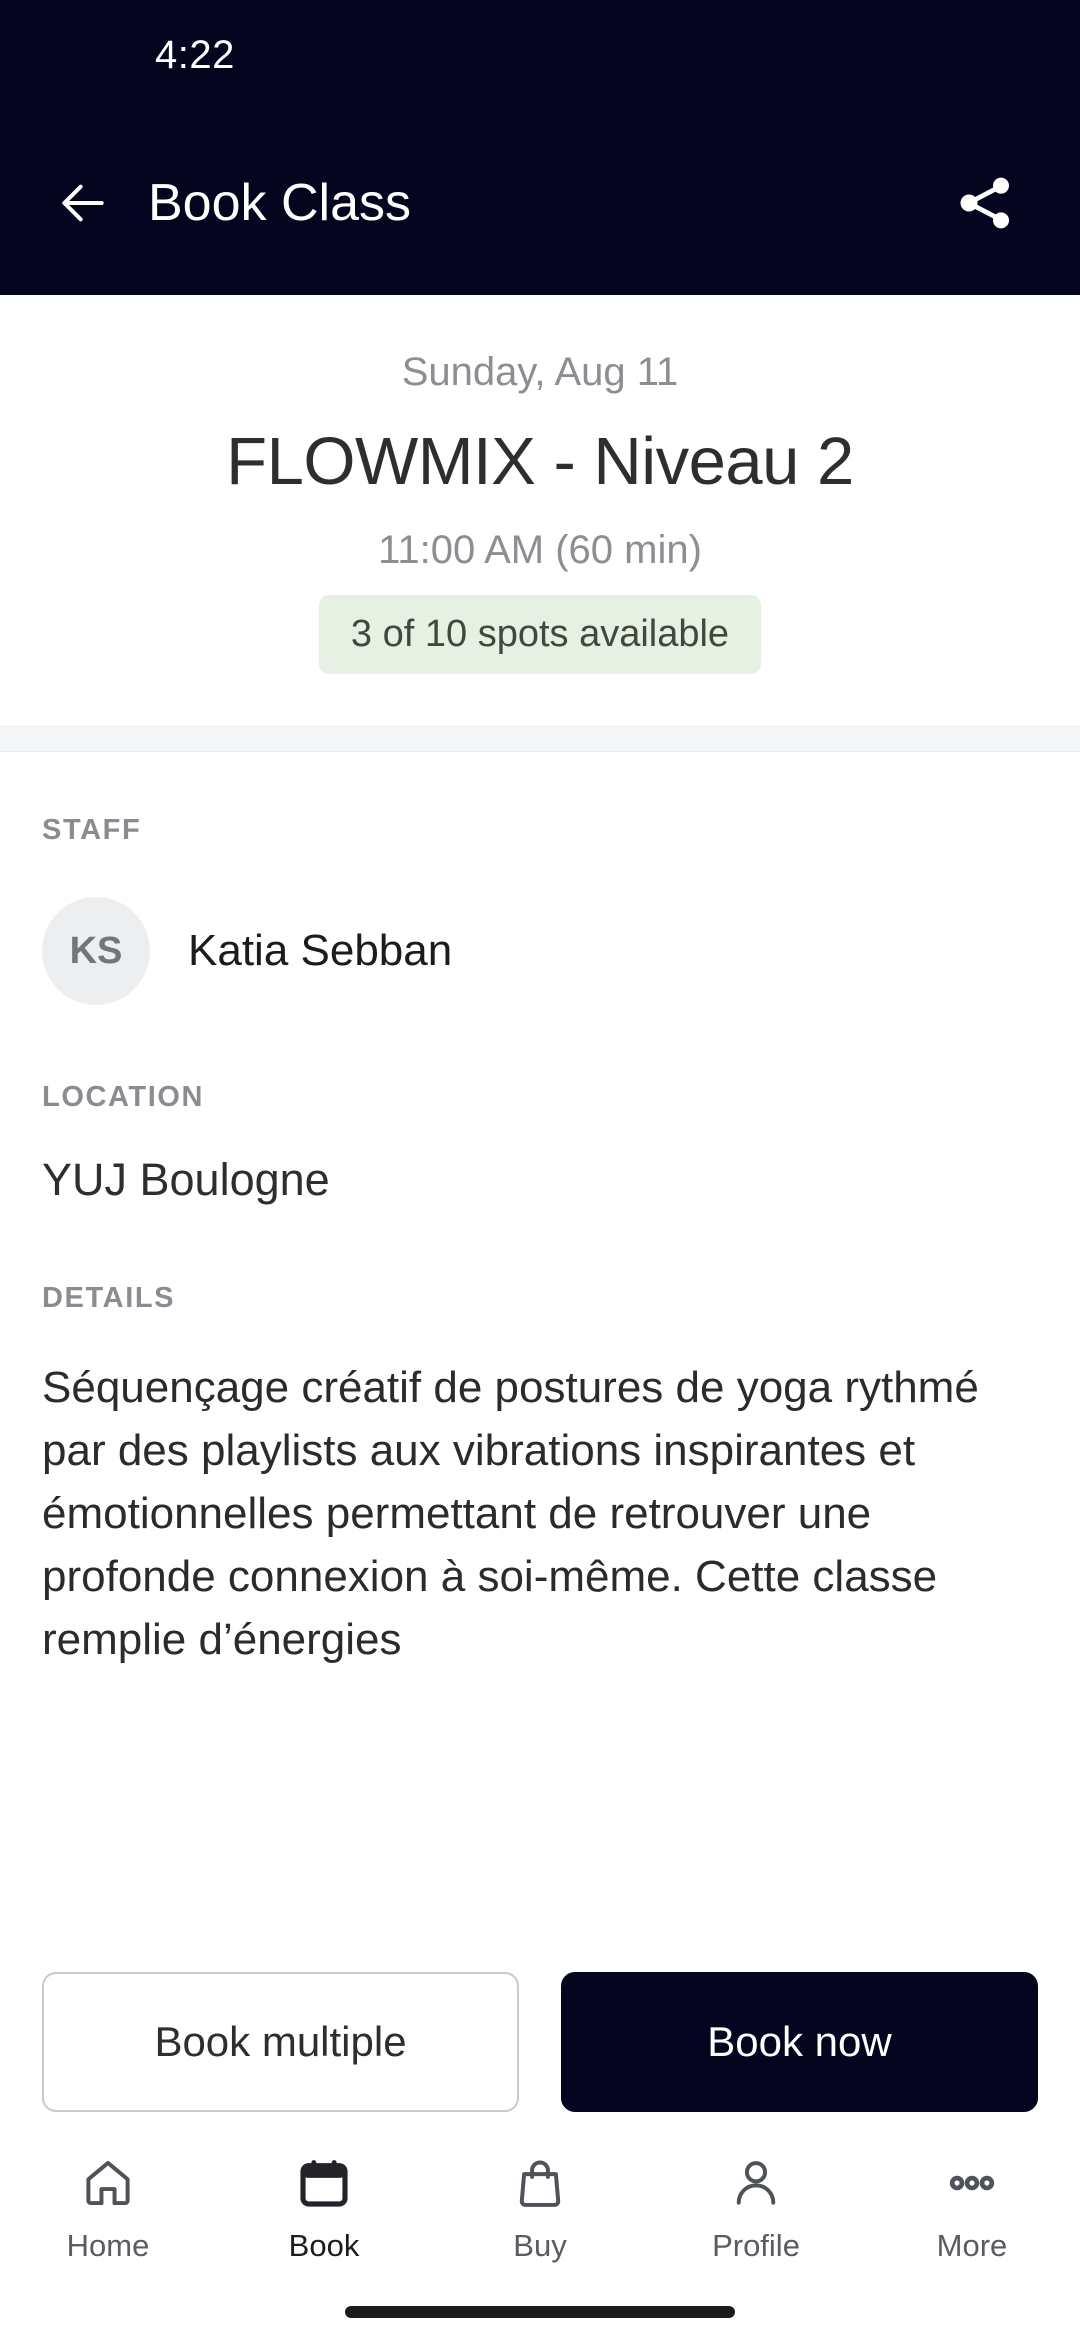  What do you see at coordinates (972, 2183) in the screenshot?
I see `more-dots-icon` at bounding box center [972, 2183].